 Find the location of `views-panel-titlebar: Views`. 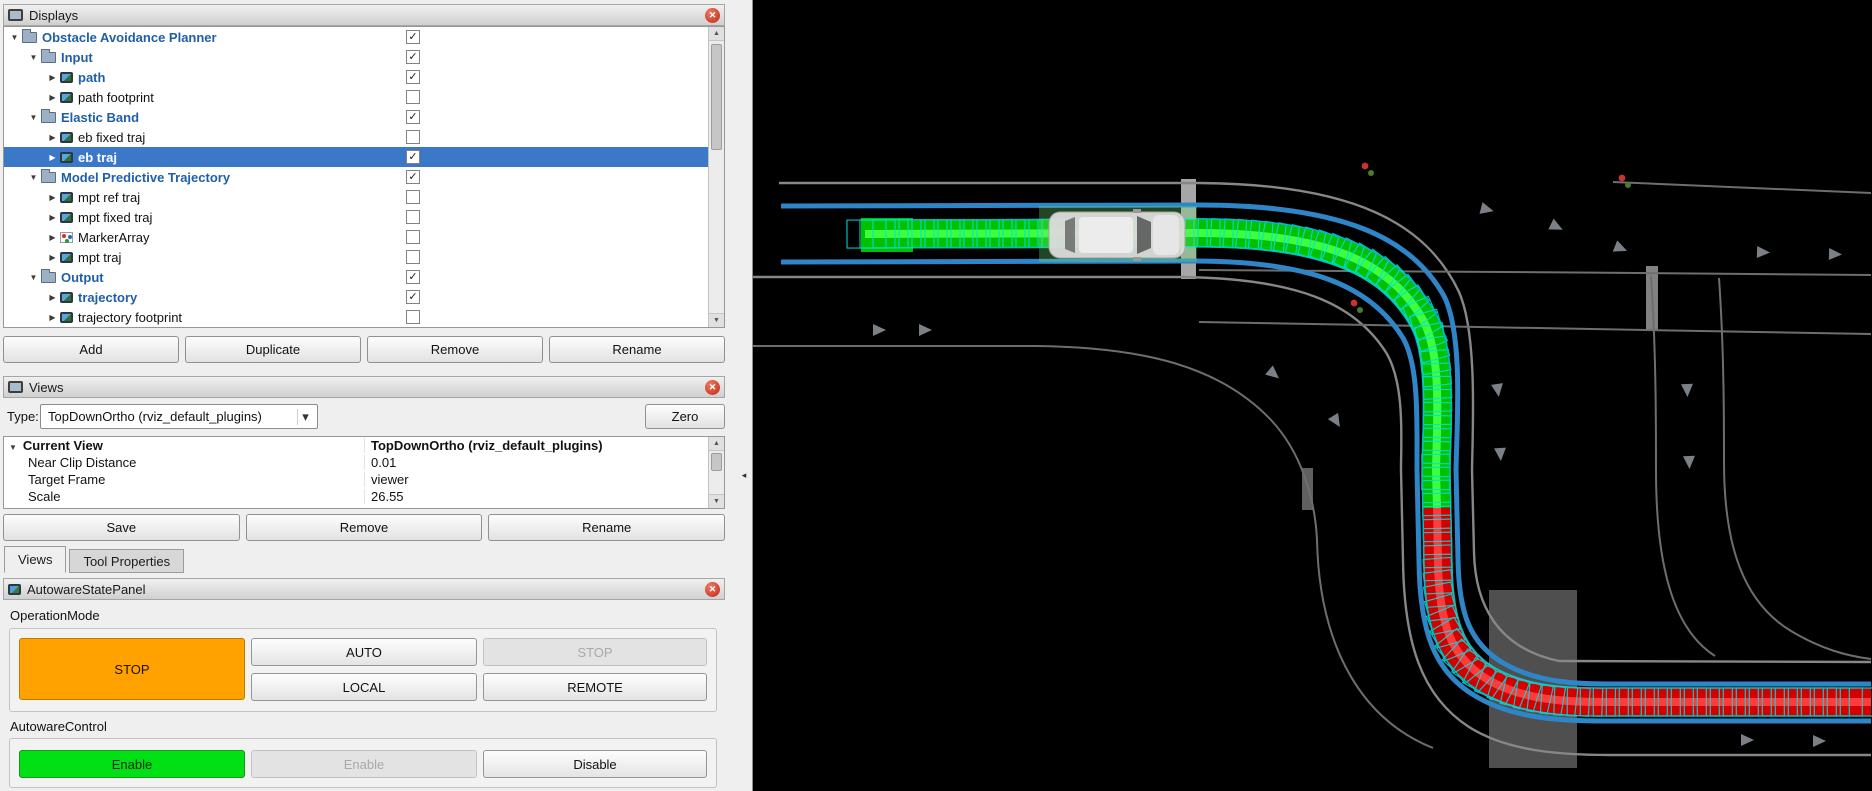

views-panel-titlebar: Views is located at coordinates (364, 387).